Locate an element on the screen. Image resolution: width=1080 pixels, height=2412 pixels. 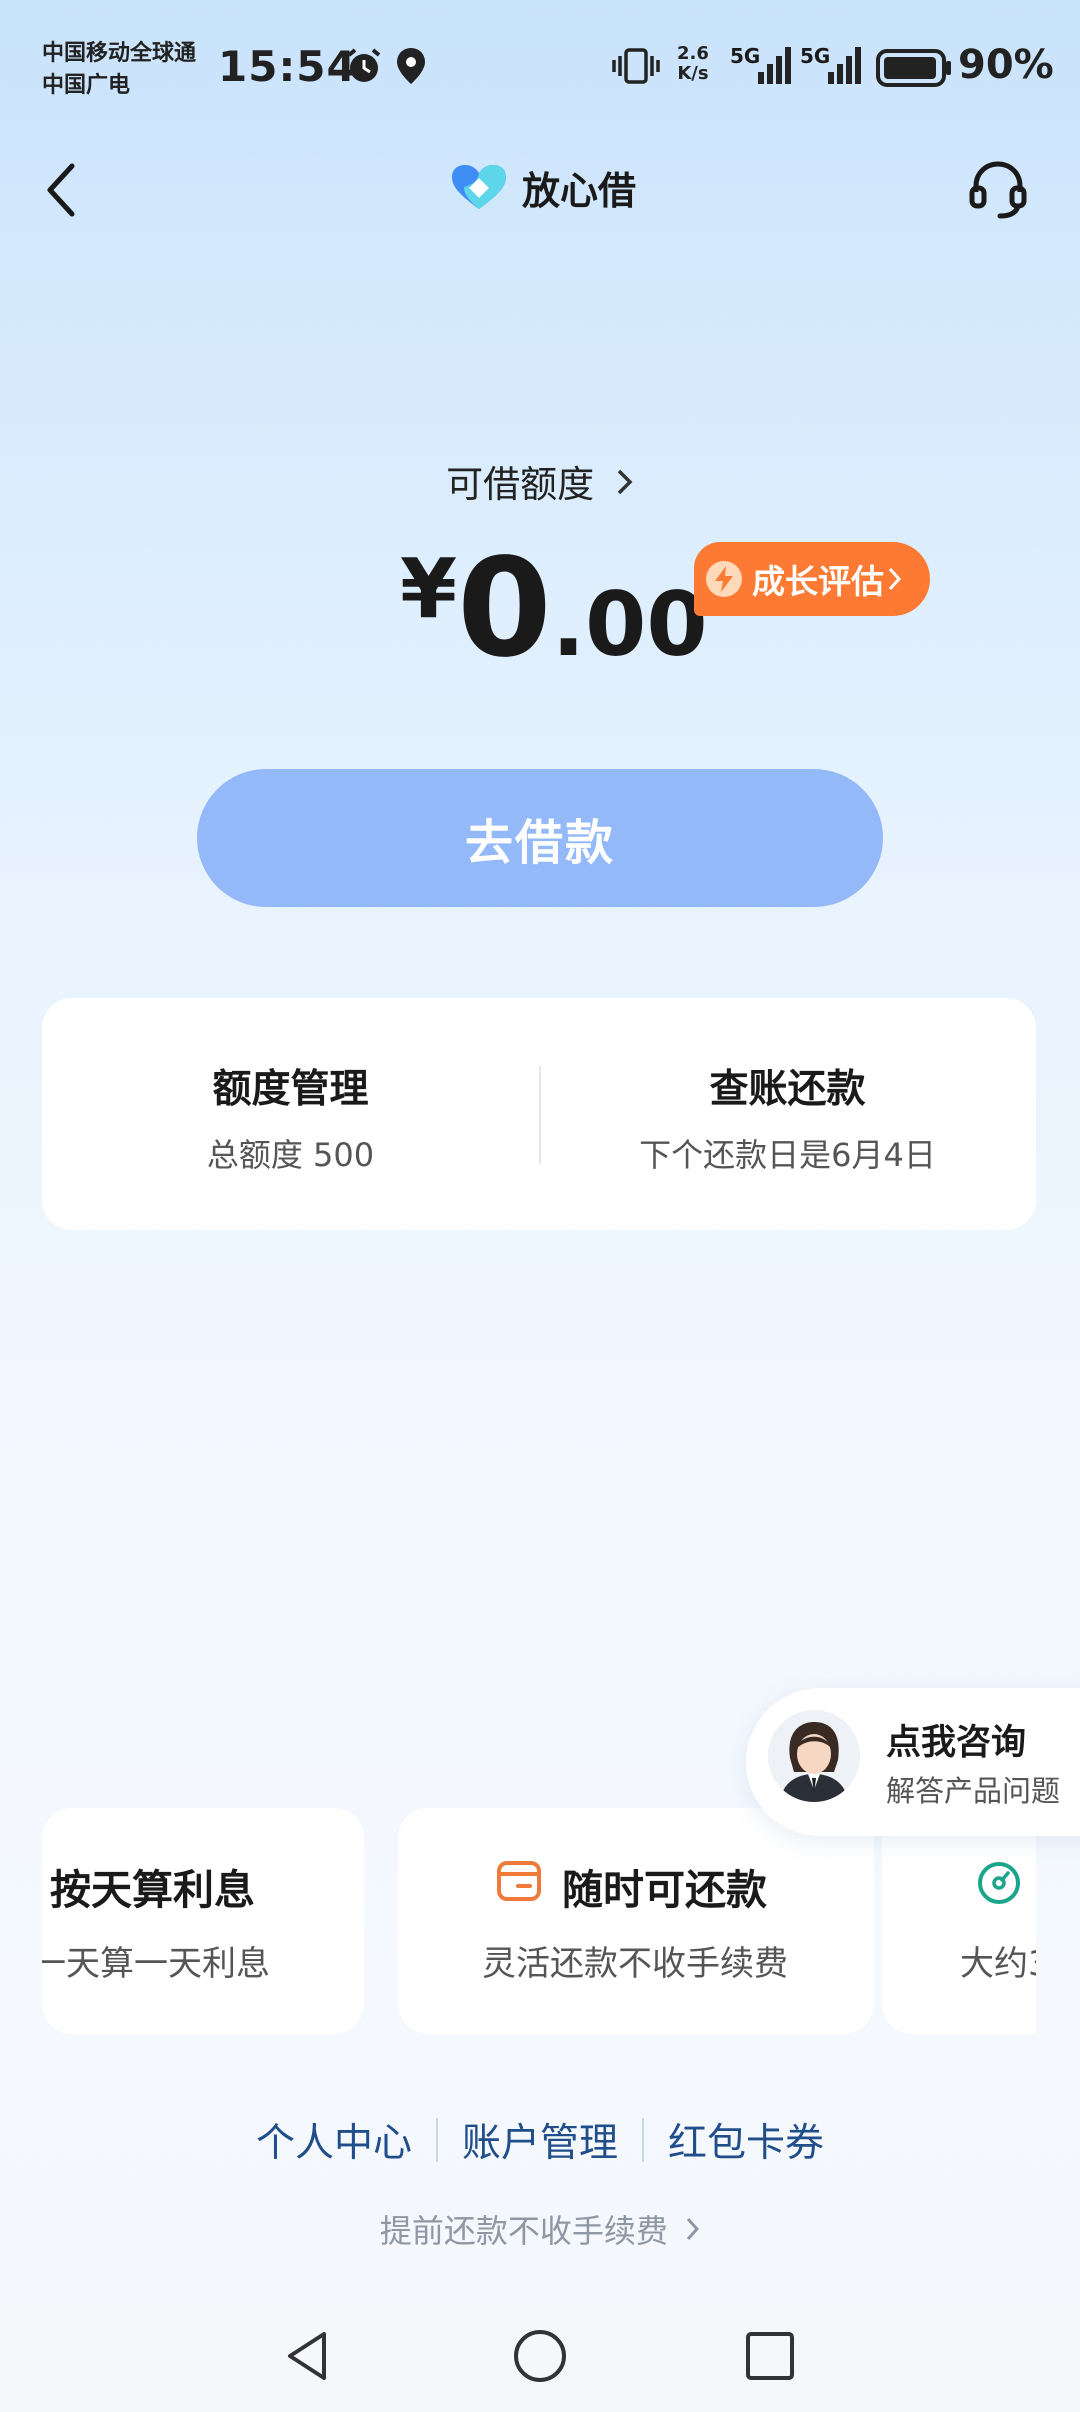
carrier-line-2: 中国广电 is located at coordinates (86, 85).